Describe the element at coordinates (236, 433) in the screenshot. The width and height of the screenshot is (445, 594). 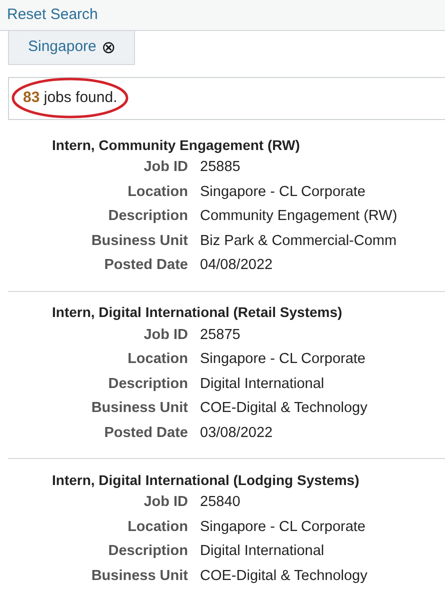
I see `field-value: 03/08/2022` at that location.